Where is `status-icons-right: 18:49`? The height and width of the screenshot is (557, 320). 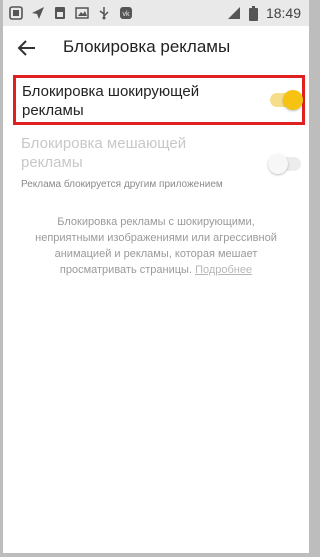
status-icons-right: 18:49 is located at coordinates (264, 13).